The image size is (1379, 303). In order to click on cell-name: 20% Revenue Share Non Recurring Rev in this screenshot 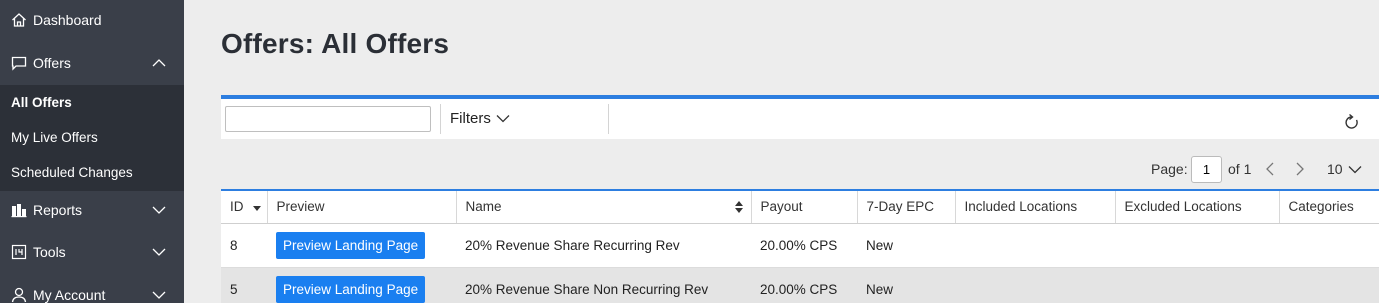, I will do `click(603, 285)`.